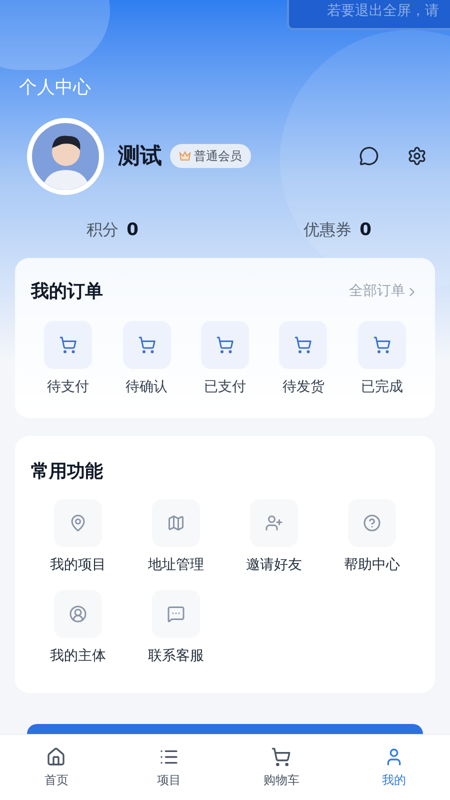  Describe the element at coordinates (372, 565) in the screenshot. I see `function-label: 帮助中心` at that location.